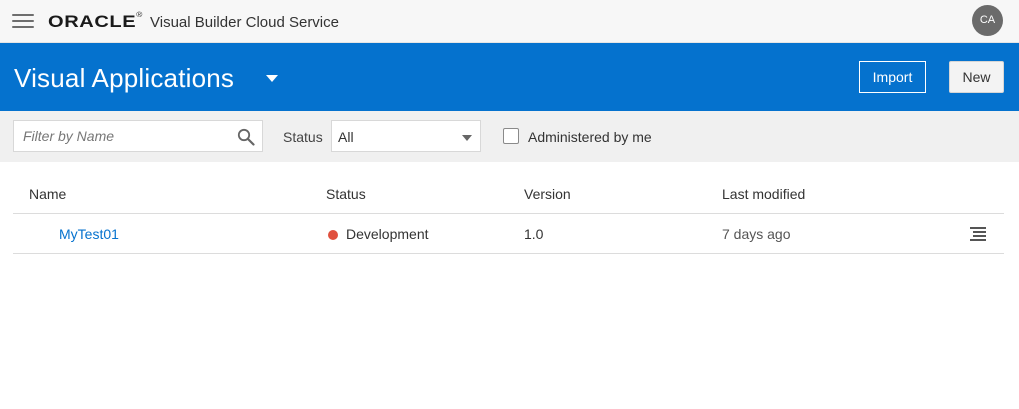 Image resolution: width=1019 pixels, height=409 pixels. What do you see at coordinates (23, 22) in the screenshot?
I see `hamburger-menu-icon` at bounding box center [23, 22].